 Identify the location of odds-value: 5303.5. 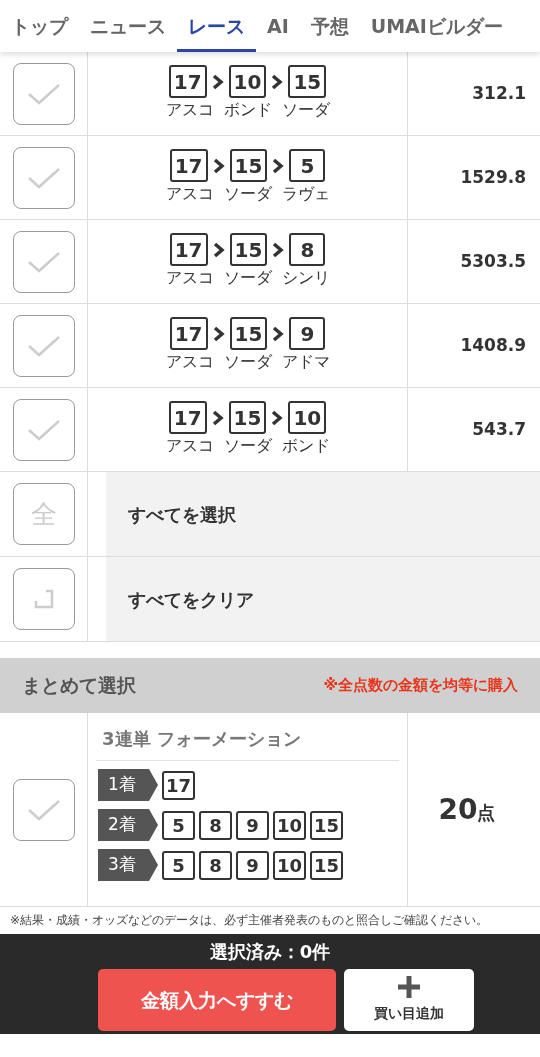
(493, 261).